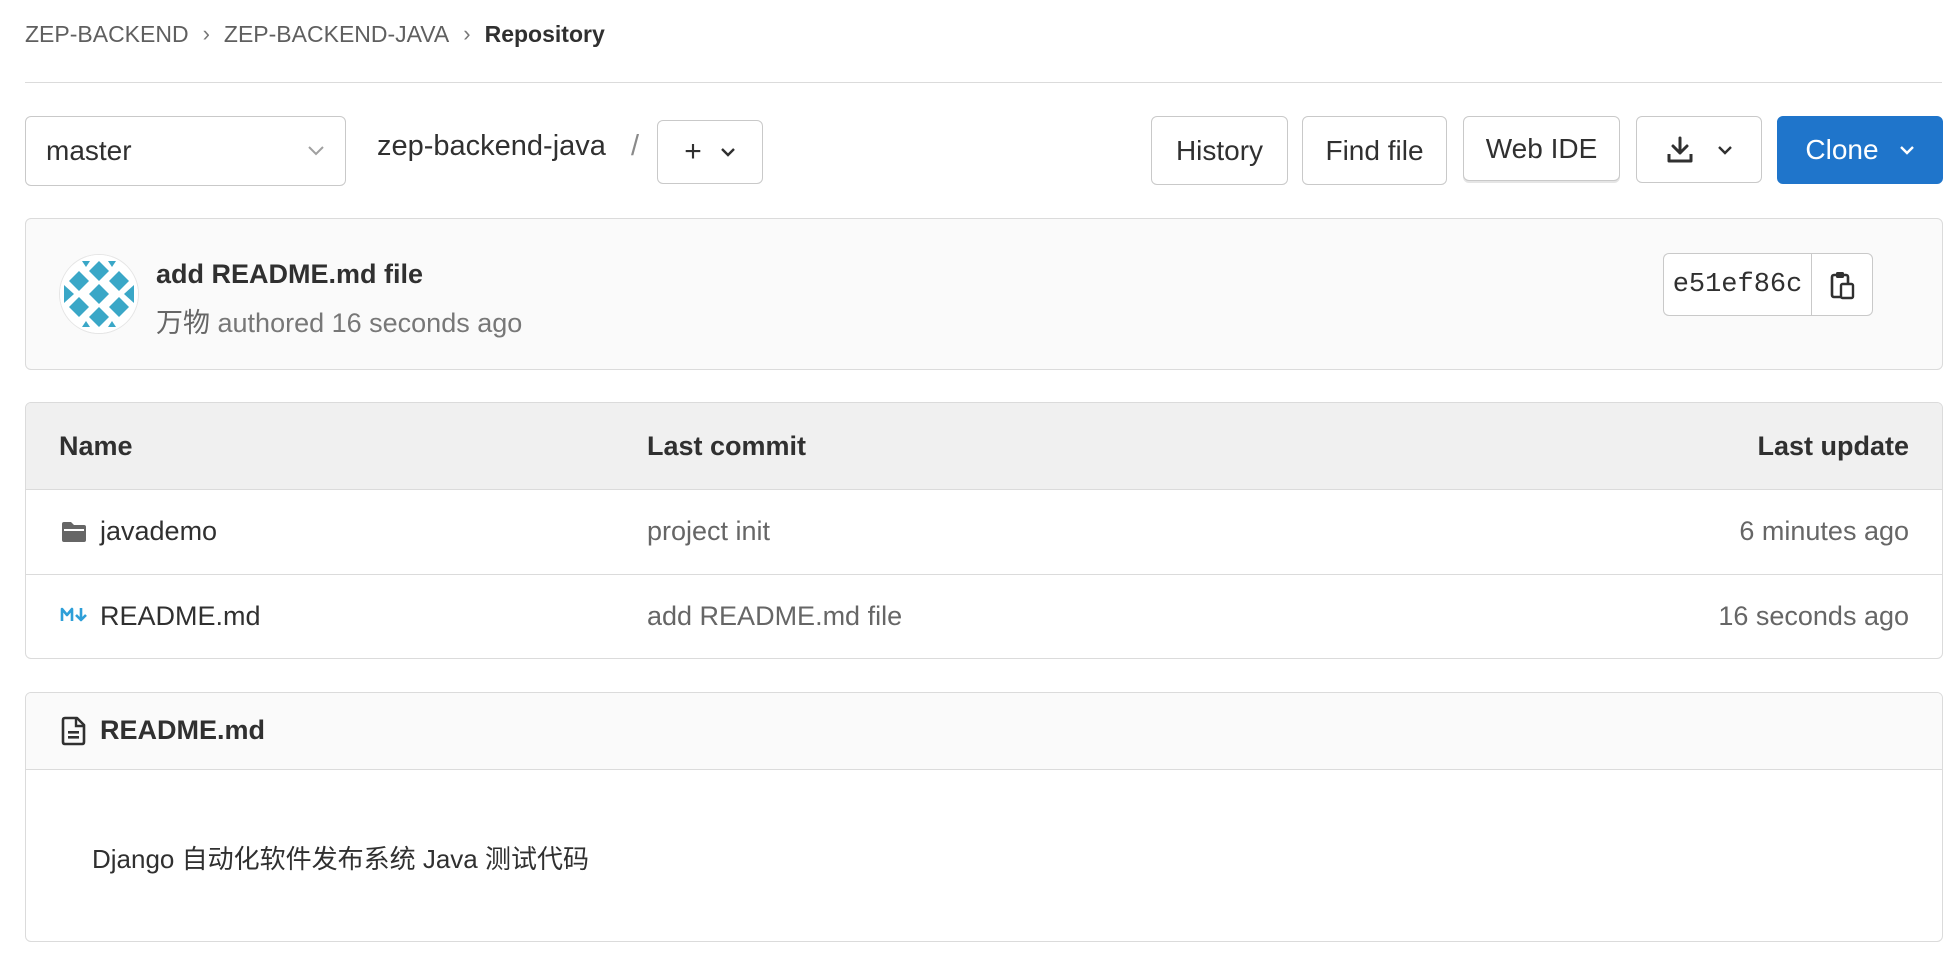  I want to click on history-button: History, so click(1219, 150).